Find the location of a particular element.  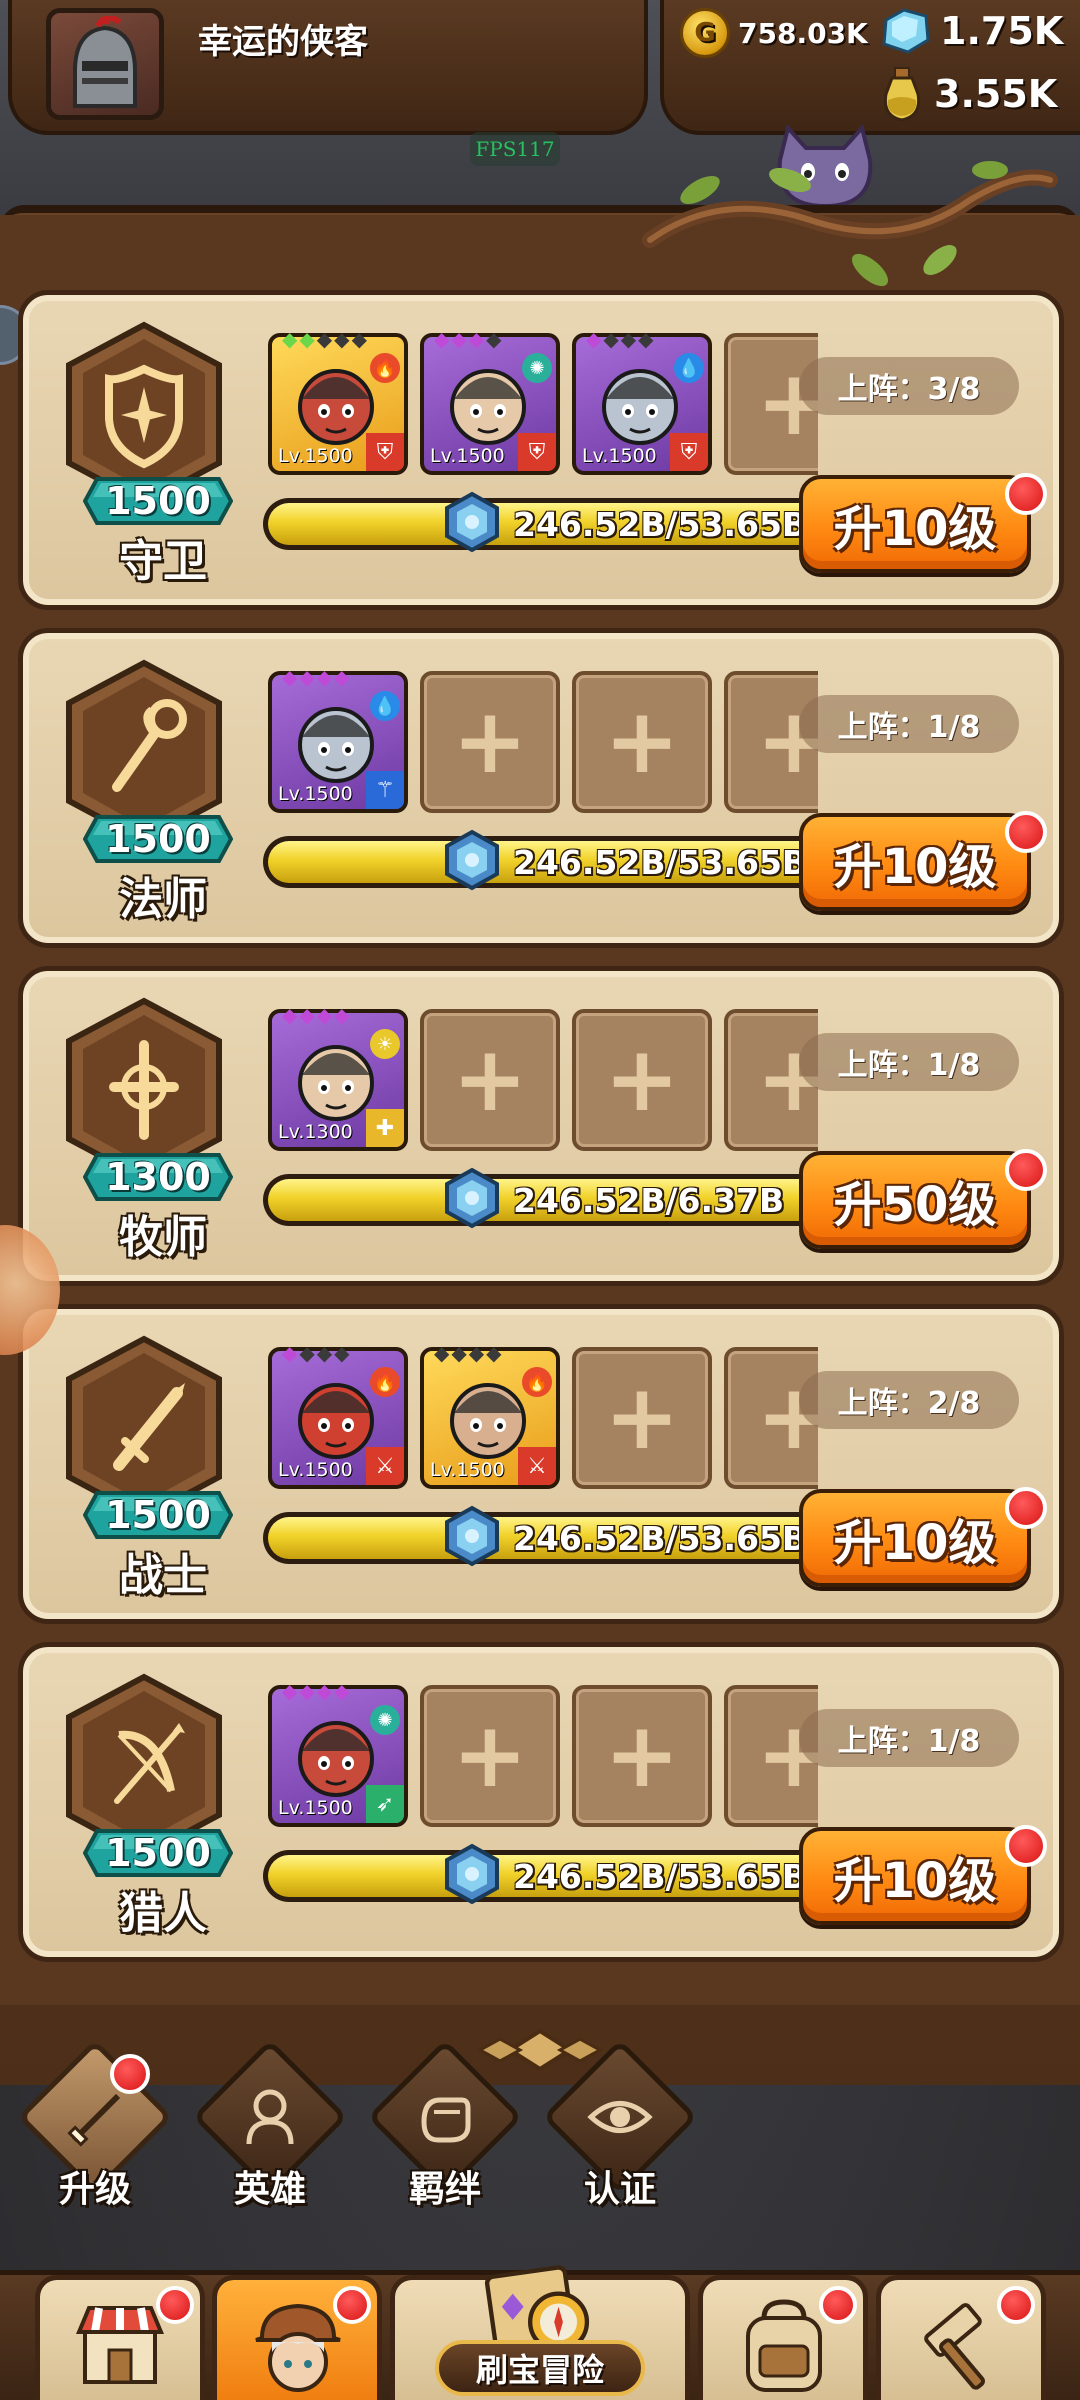

tab-upgrade: 升级 is located at coordinates (91, 2129).